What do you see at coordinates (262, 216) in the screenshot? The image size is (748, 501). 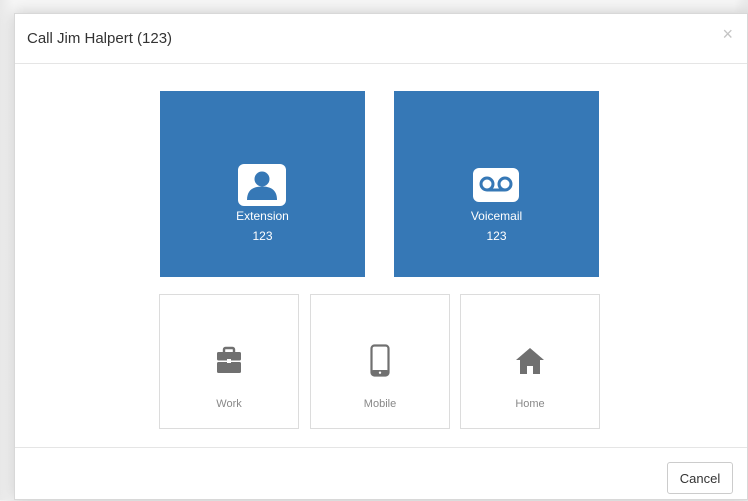 I see `extension-label: Extension` at bounding box center [262, 216].